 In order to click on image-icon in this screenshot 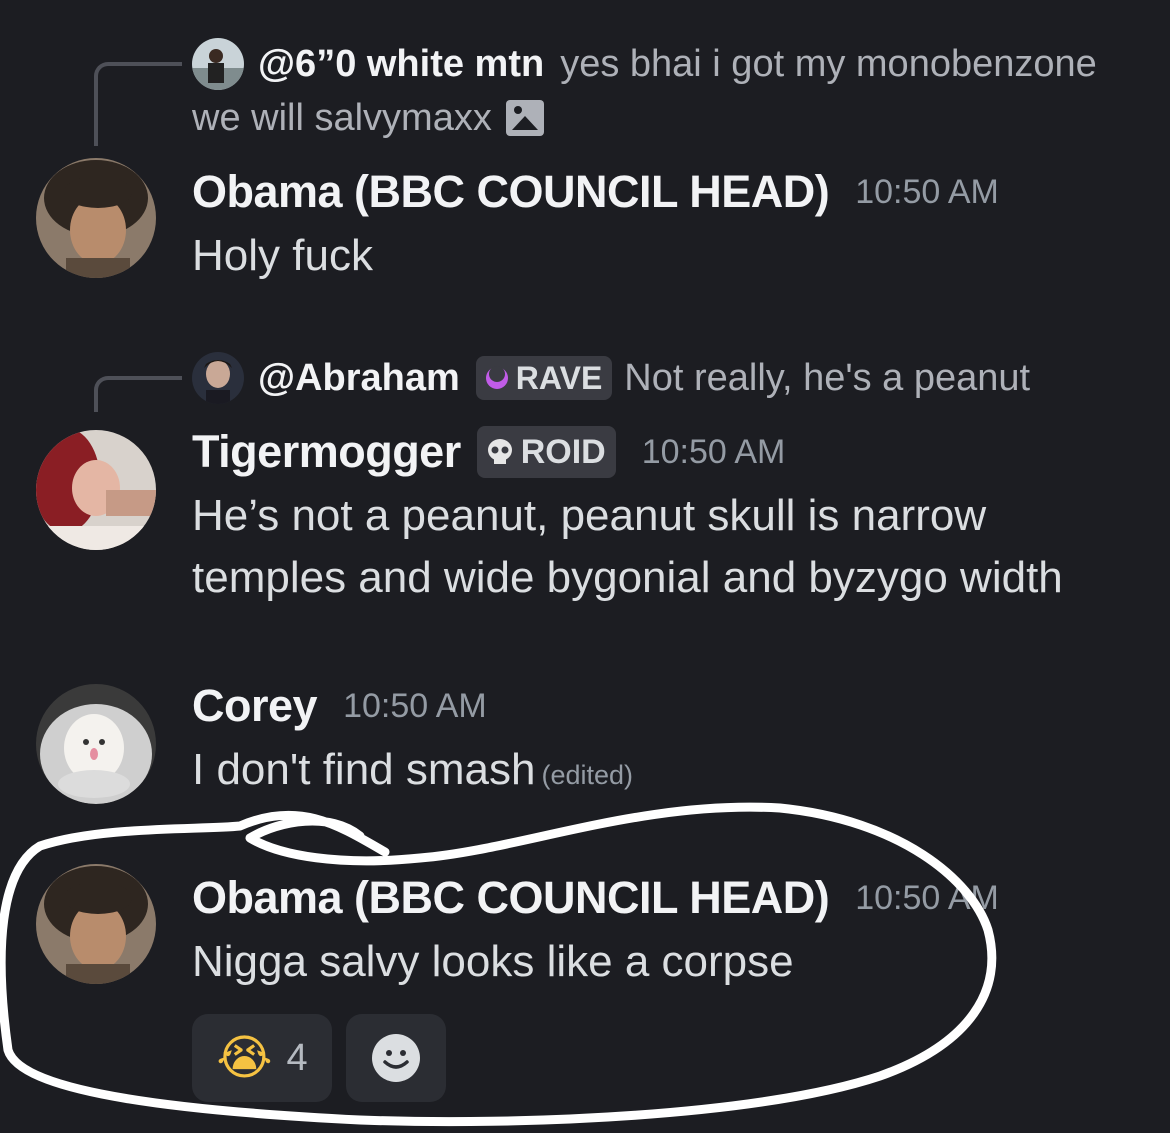, I will do `click(524, 118)`.